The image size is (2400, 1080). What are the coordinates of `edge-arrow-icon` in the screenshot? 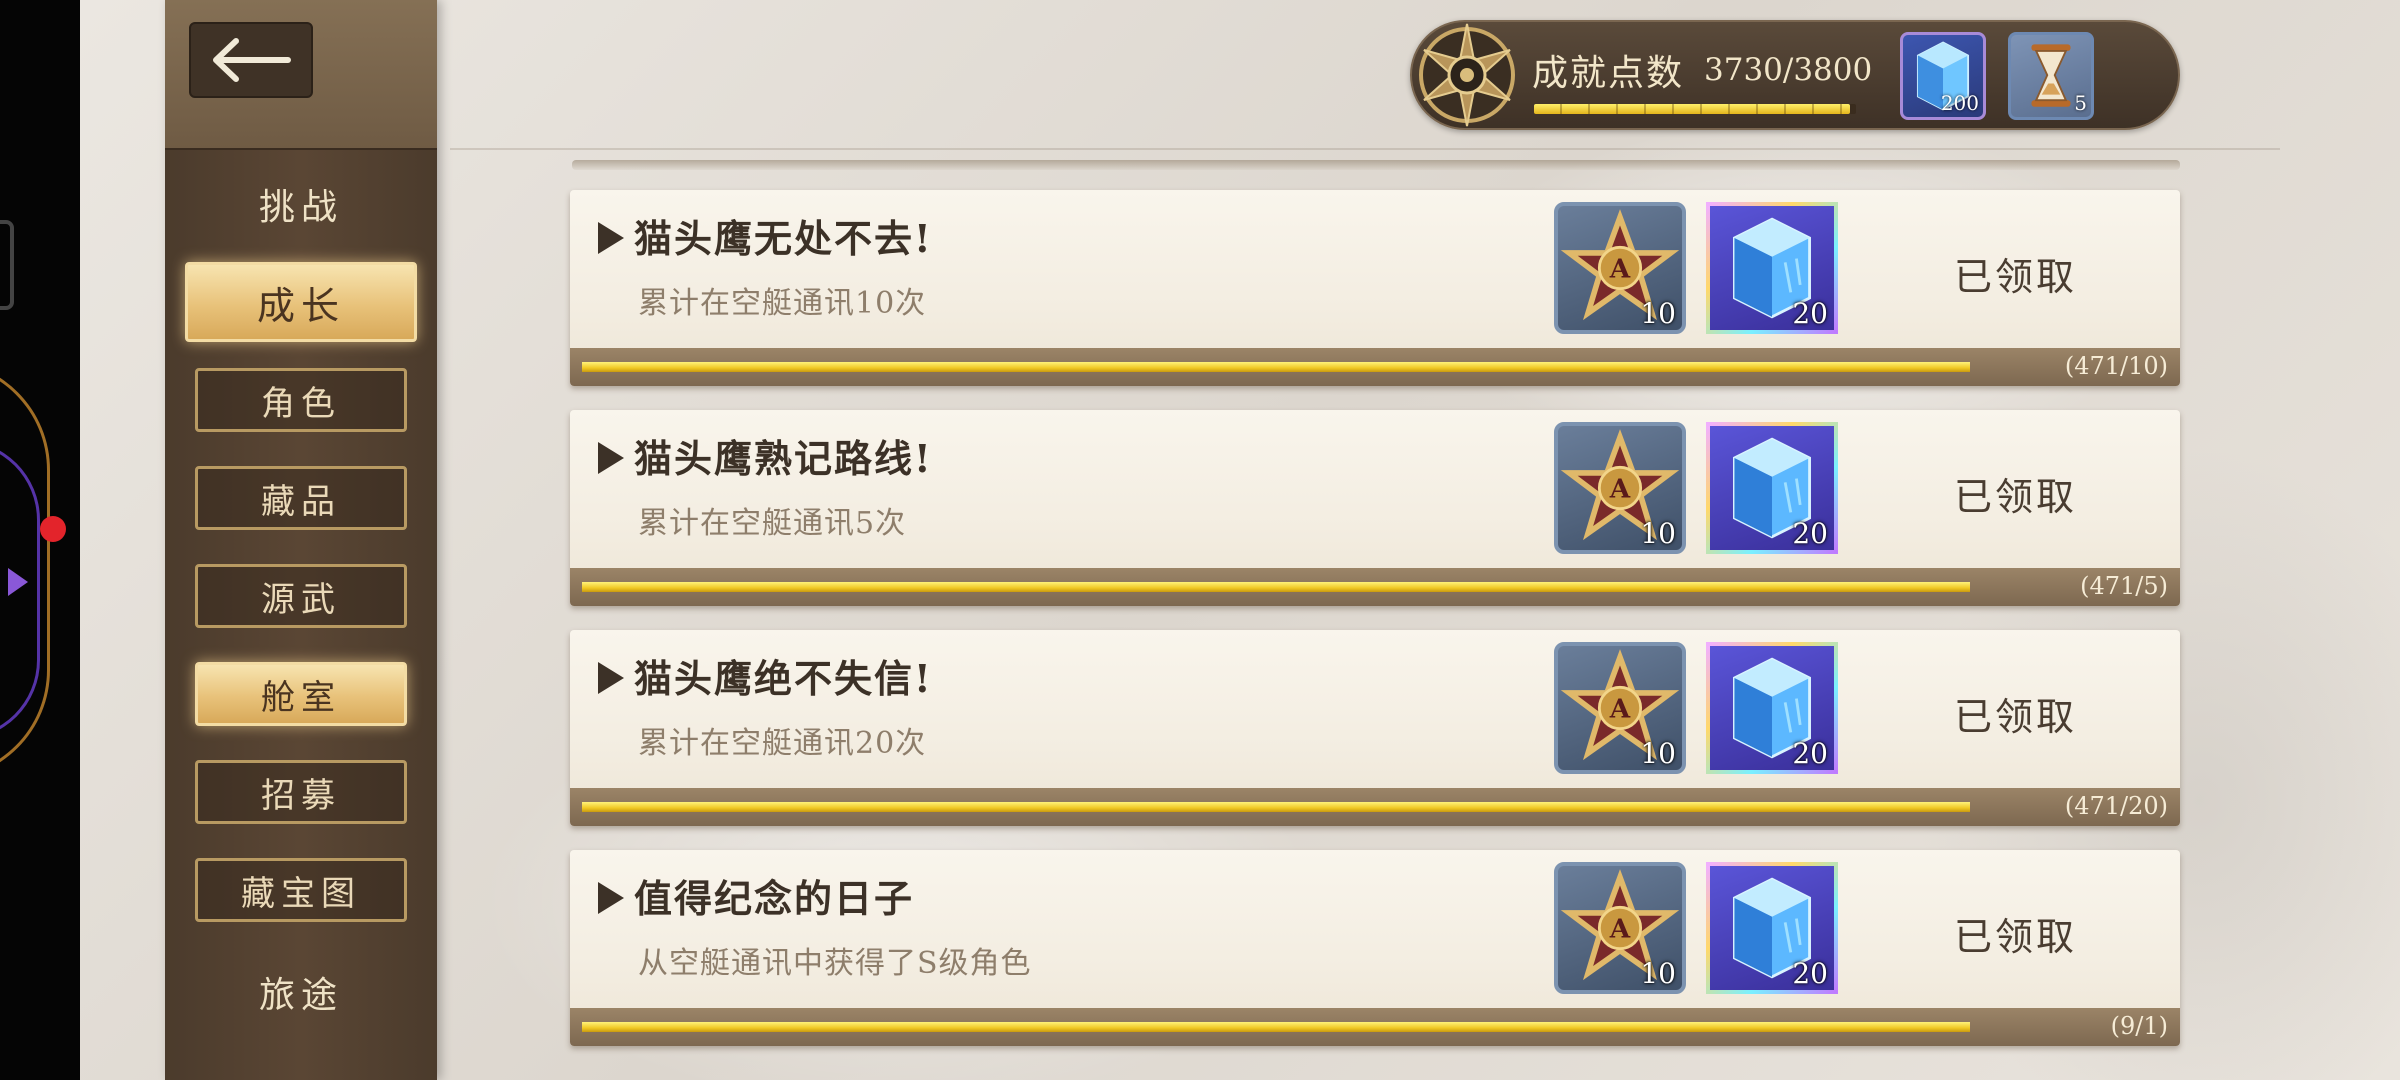 It's located at (18, 582).